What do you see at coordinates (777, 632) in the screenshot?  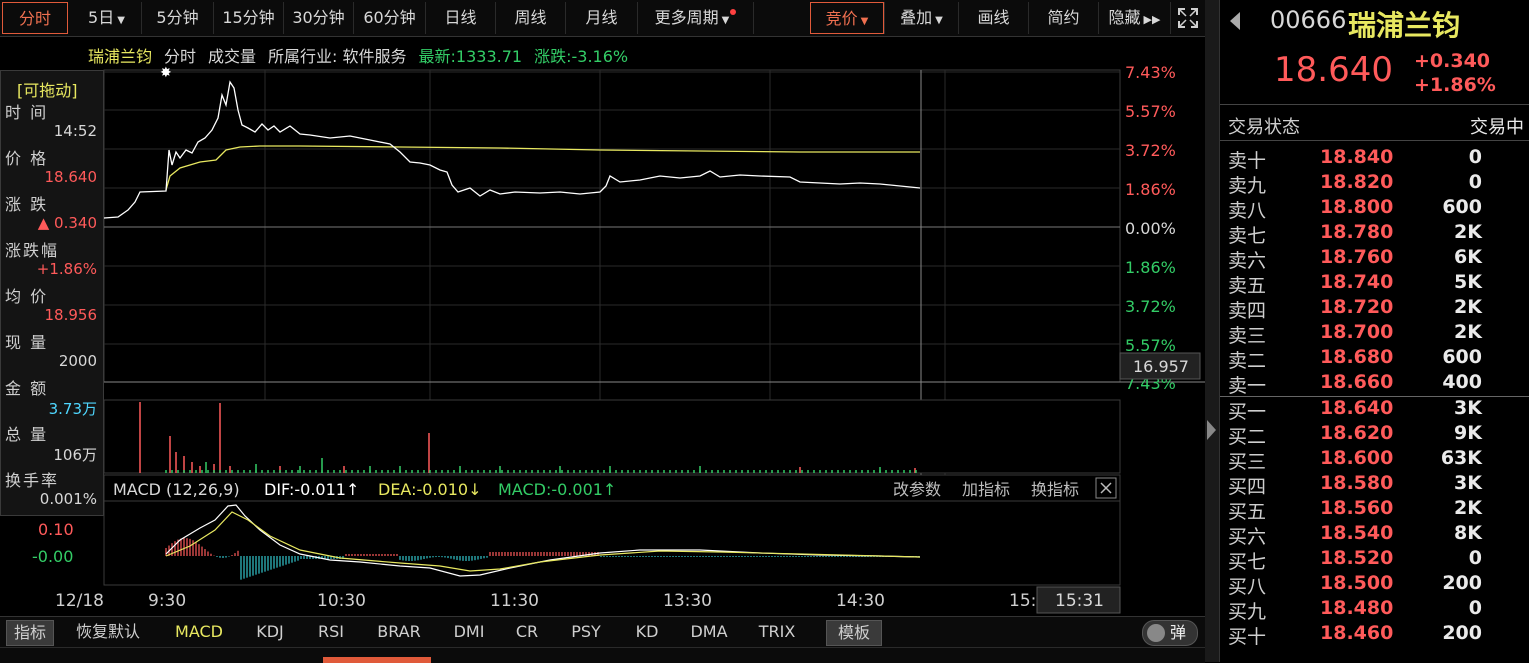 I see `tab-trix: TRIX` at bounding box center [777, 632].